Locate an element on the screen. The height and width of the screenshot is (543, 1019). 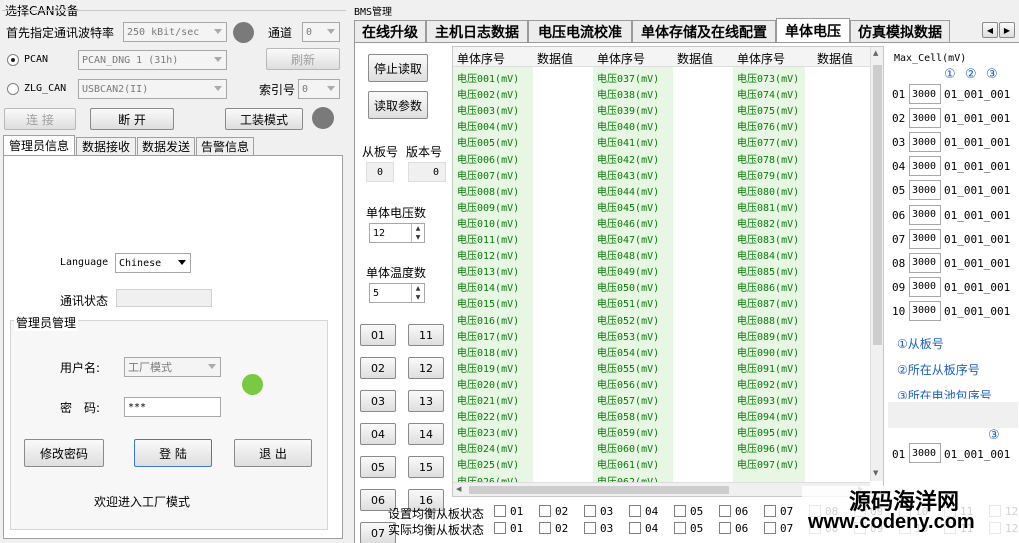
language-select: Chinese is located at coordinates (153, 263).